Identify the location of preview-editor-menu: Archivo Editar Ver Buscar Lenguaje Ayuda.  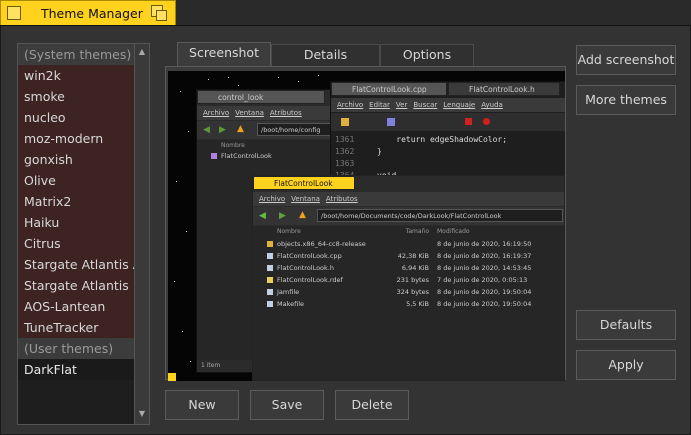
(448, 105).